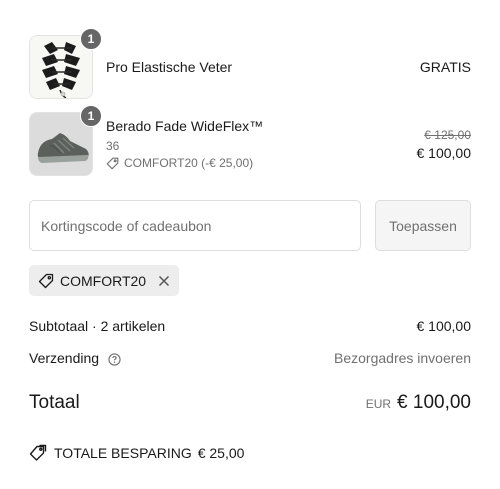 The image size is (500, 489). Describe the element at coordinates (221, 453) in the screenshot. I see `savings-value: € 25,00` at that location.